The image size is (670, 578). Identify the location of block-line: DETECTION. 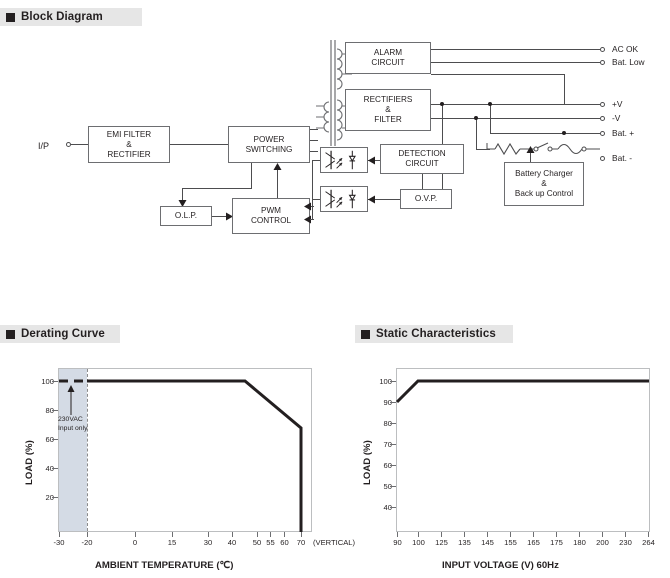
(422, 153).